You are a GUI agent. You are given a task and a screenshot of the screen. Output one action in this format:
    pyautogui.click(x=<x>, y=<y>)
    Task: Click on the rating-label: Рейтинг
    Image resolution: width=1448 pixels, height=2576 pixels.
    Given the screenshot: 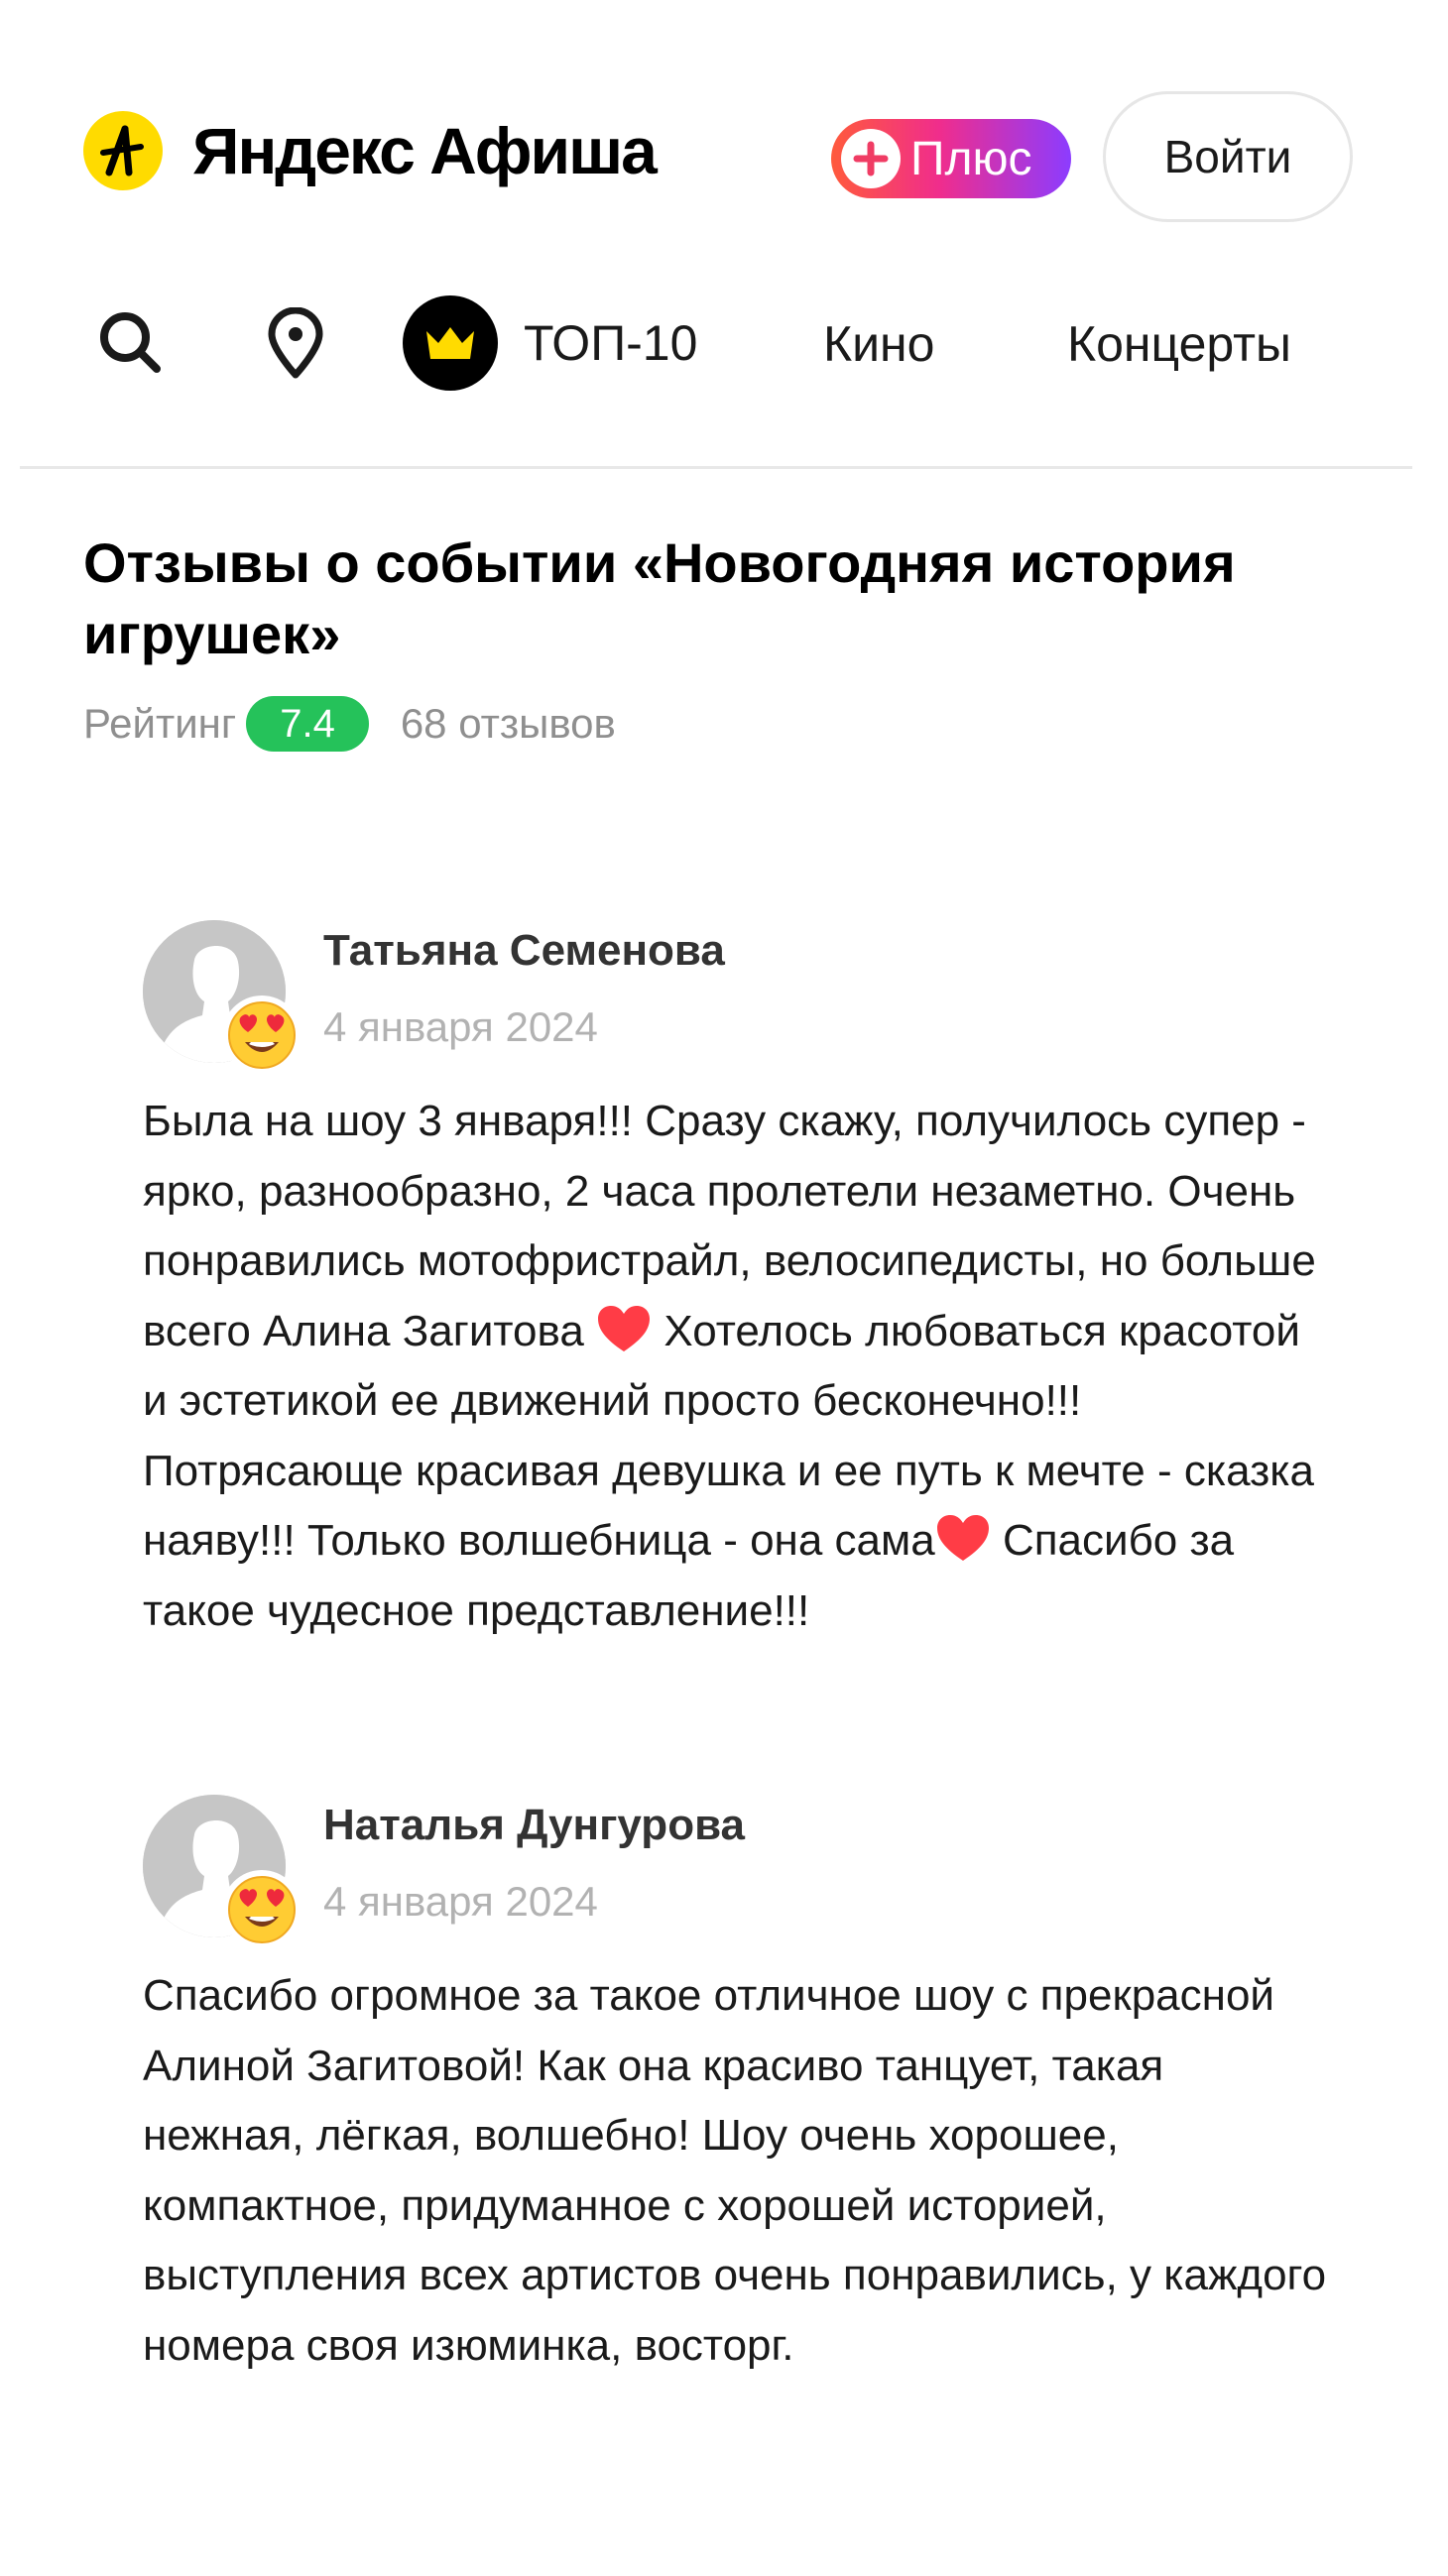 What is the action you would take?
    pyautogui.click(x=160, y=724)
    